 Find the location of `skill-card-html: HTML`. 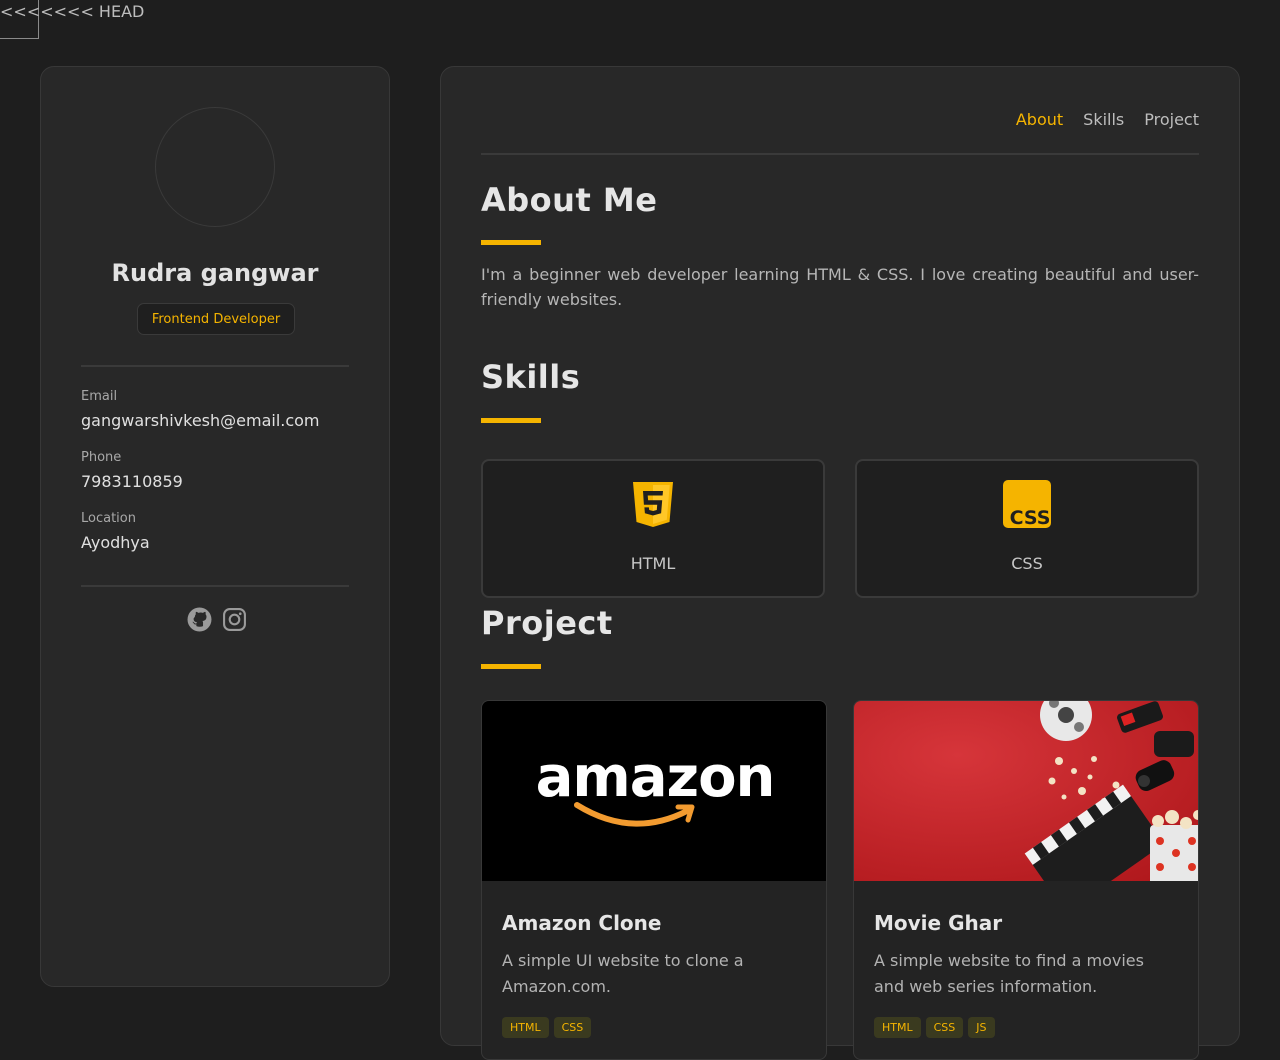

skill-card-html: HTML is located at coordinates (653, 528).